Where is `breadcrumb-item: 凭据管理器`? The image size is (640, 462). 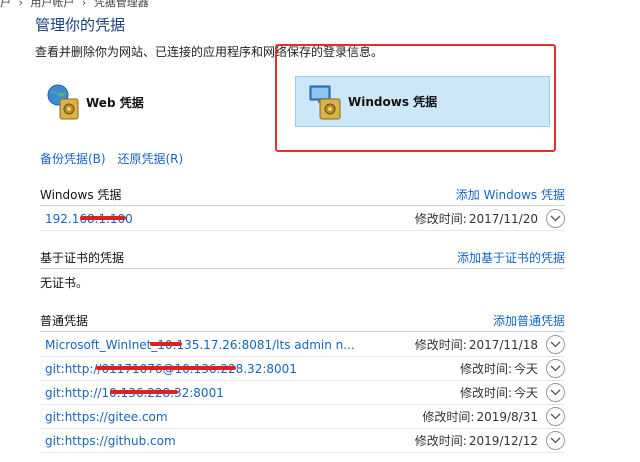 breadcrumb-item: 凭据管理器 is located at coordinates (121, 4).